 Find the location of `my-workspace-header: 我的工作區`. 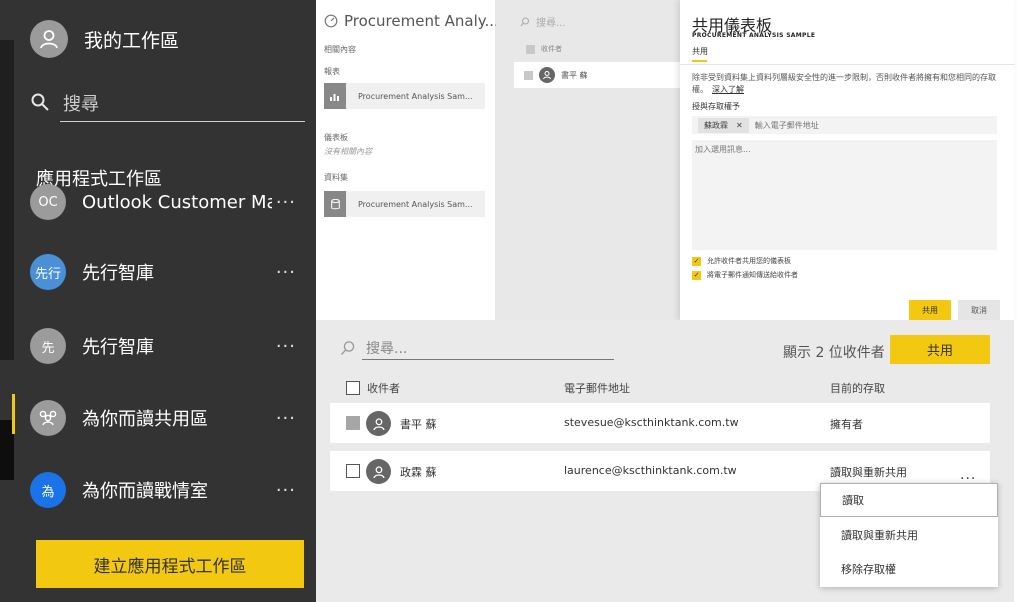

my-workspace-header: 我的工作區 is located at coordinates (104, 39).